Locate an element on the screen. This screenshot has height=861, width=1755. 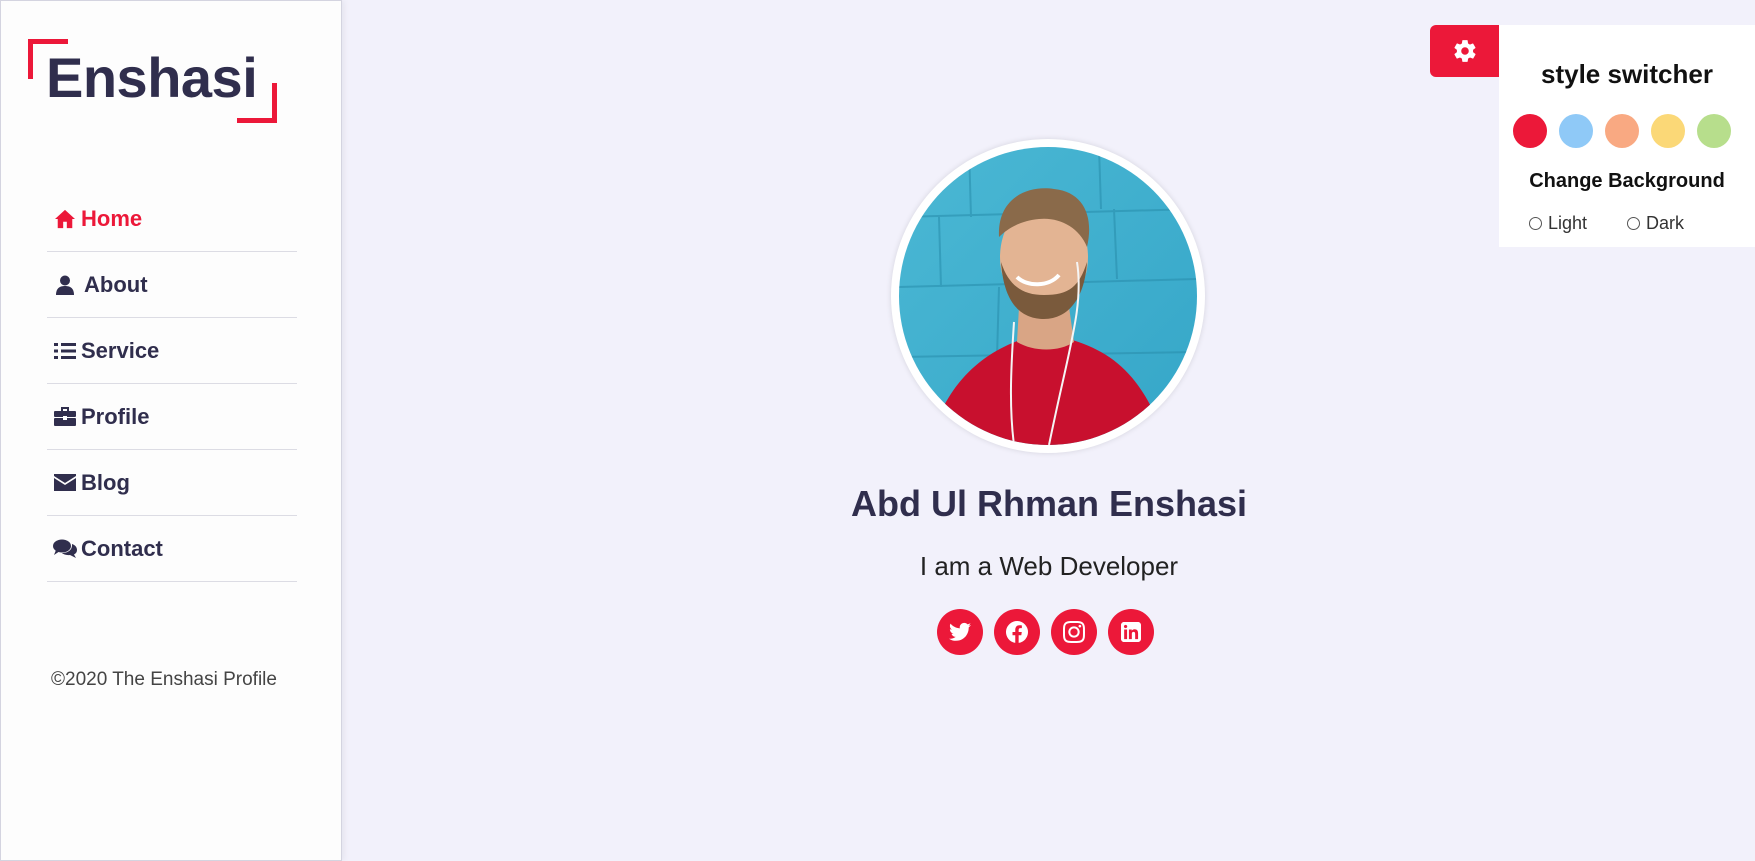
change-background-title: Change Background is located at coordinates (1627, 181).